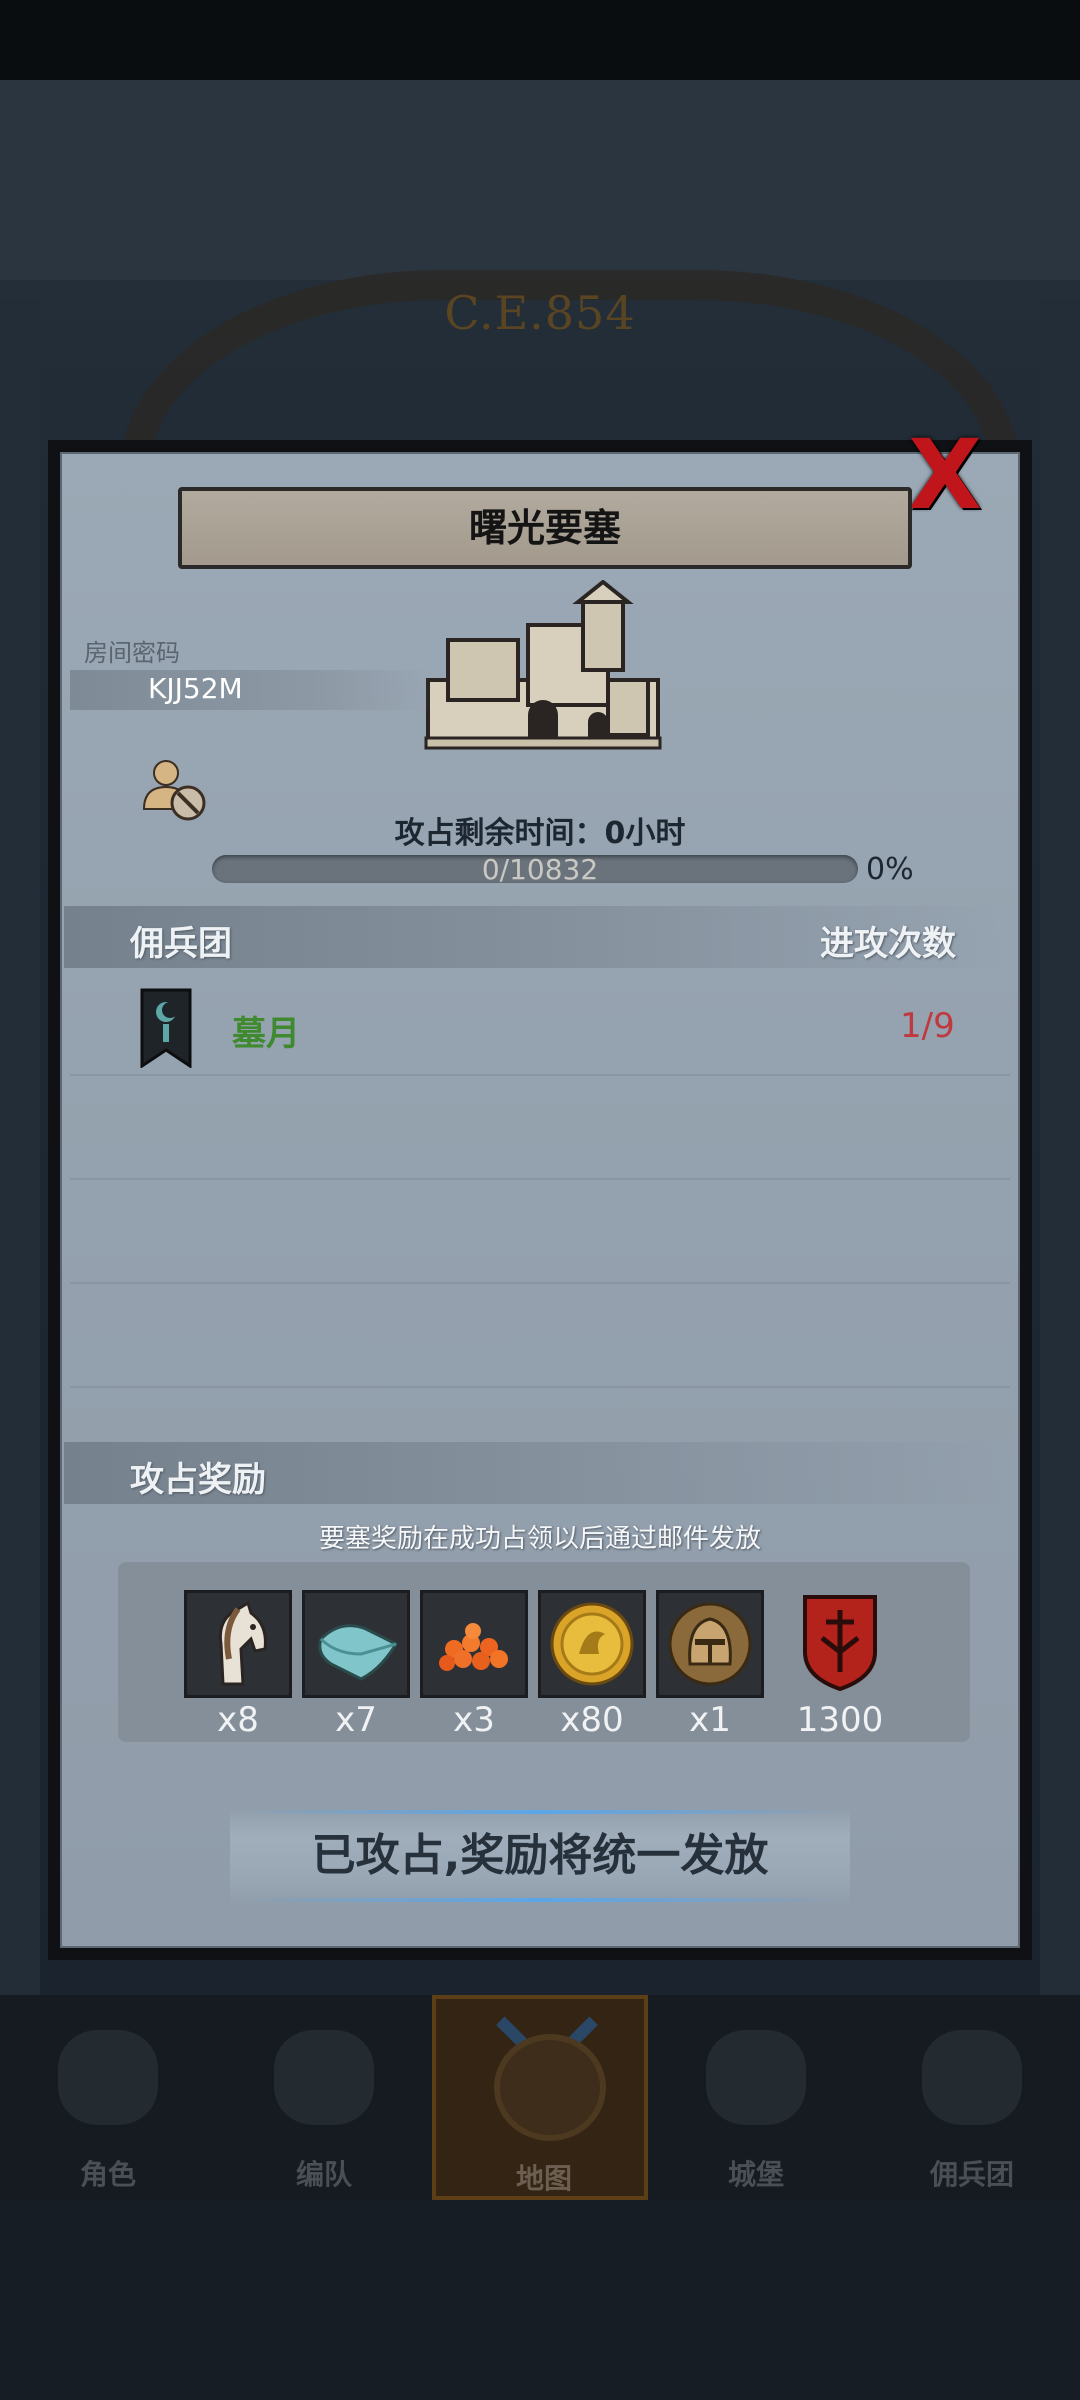 The width and height of the screenshot is (1080, 2400). I want to click on map-icon, so click(550, 2087).